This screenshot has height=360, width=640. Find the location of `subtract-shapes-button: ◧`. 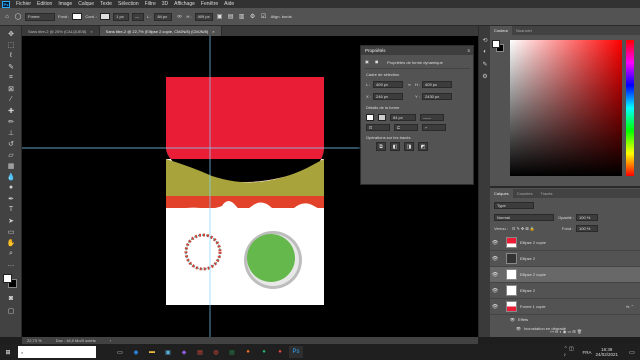

subtract-shapes-button: ◧ is located at coordinates (395, 146).